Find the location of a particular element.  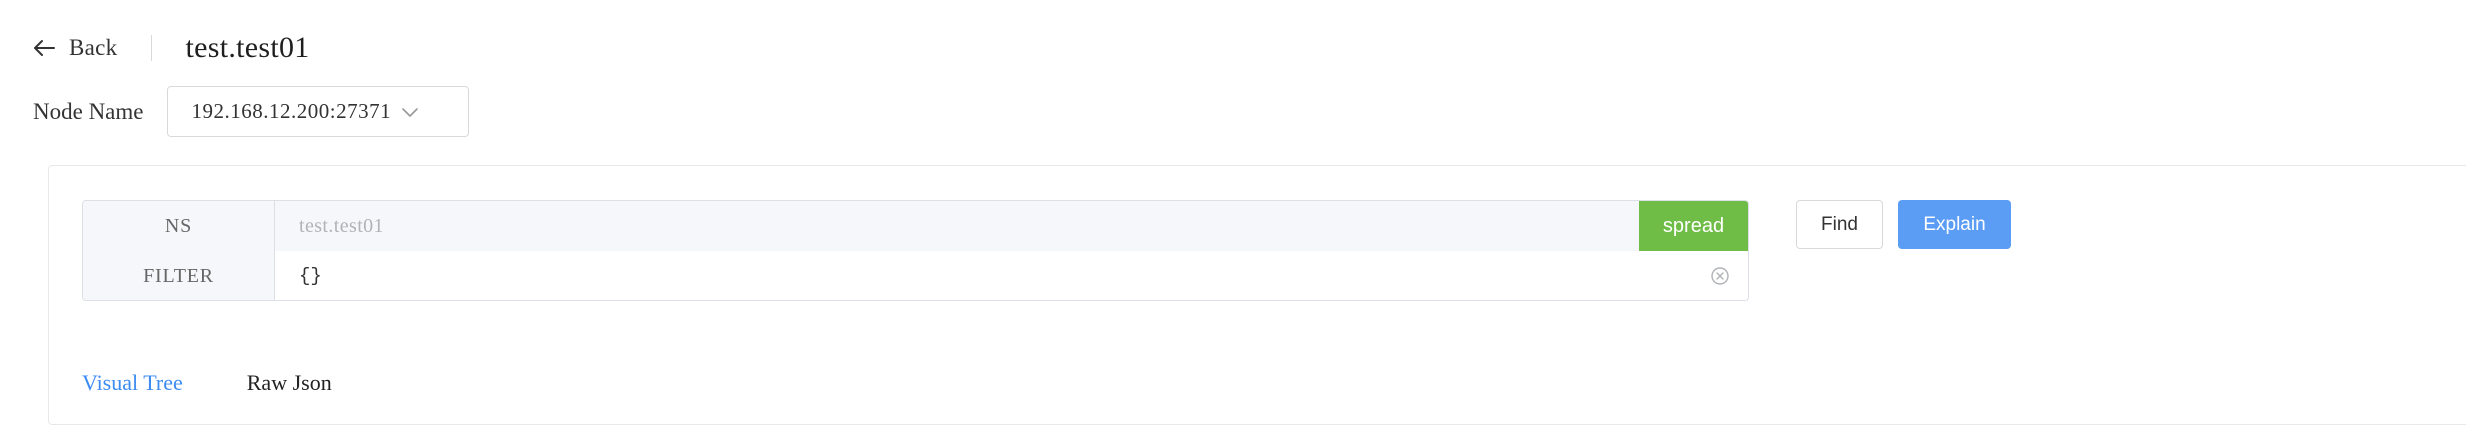

filter-input: {} is located at coordinates (1011, 275).